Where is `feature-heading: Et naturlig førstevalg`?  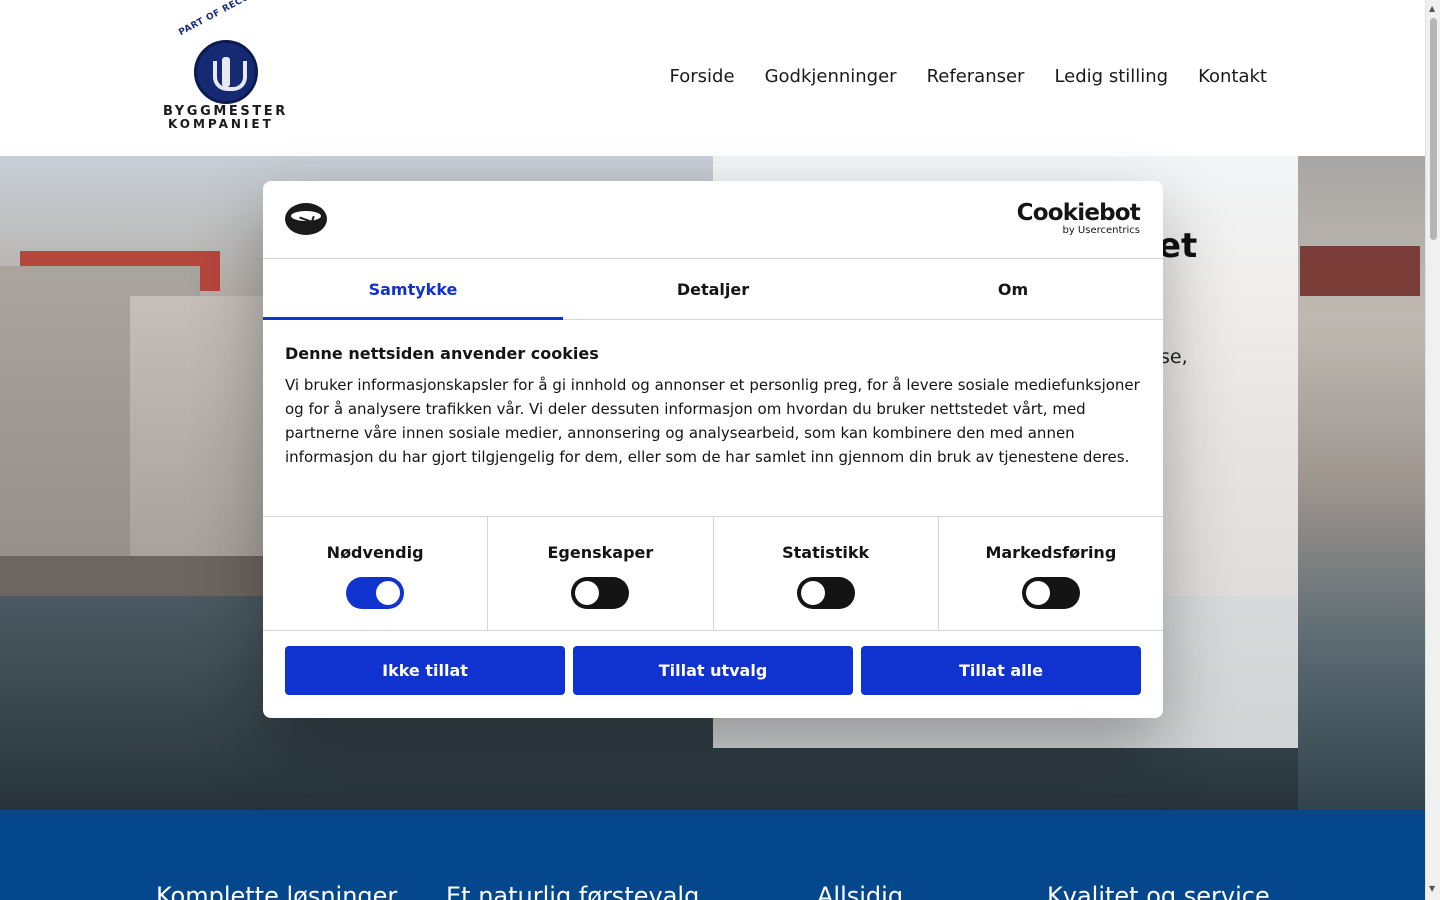 feature-heading: Et naturlig førstevalg is located at coordinates (573, 891).